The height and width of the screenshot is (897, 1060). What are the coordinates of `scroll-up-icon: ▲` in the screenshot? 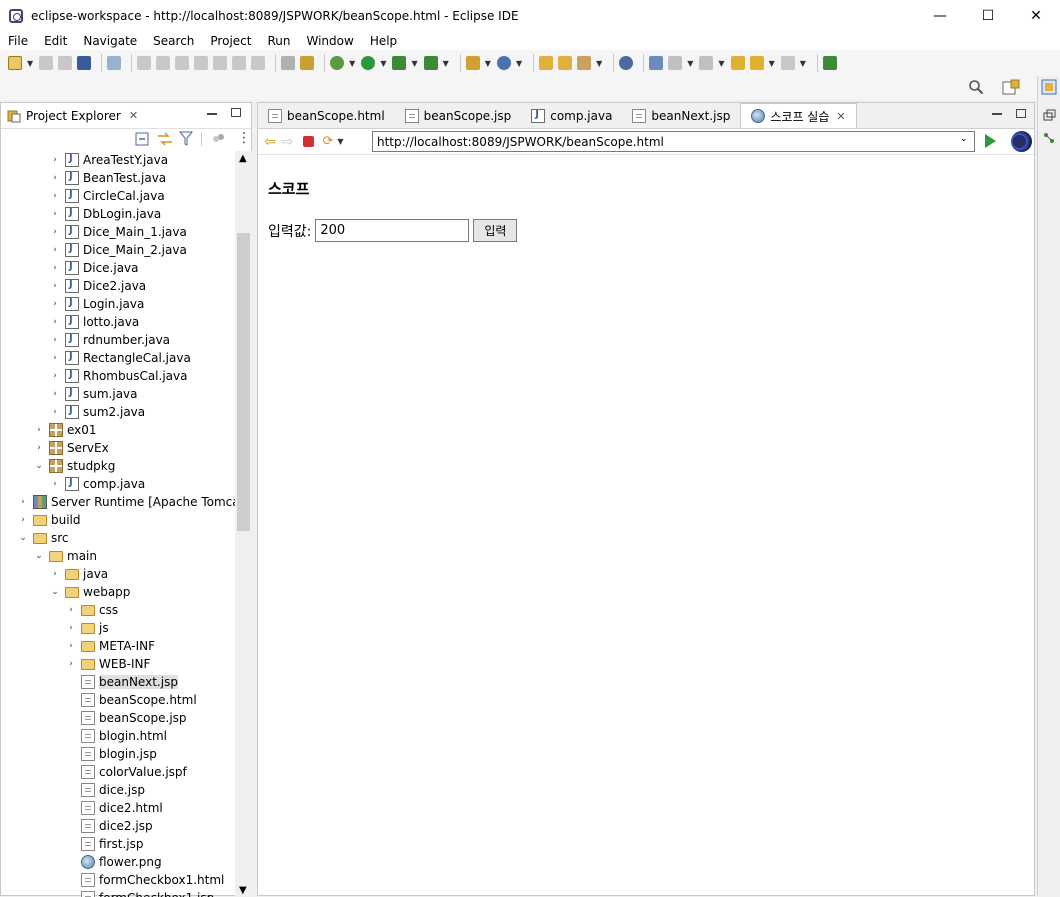 It's located at (243, 158).